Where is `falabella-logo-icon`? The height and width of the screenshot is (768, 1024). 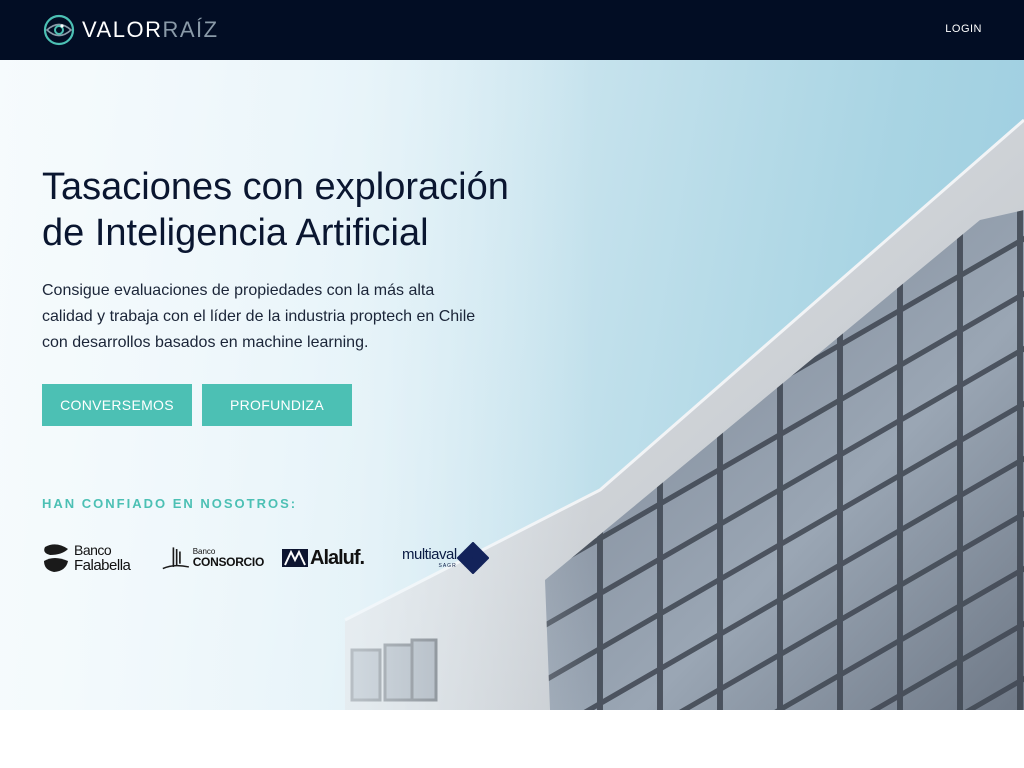
falabella-logo-icon is located at coordinates (56, 558).